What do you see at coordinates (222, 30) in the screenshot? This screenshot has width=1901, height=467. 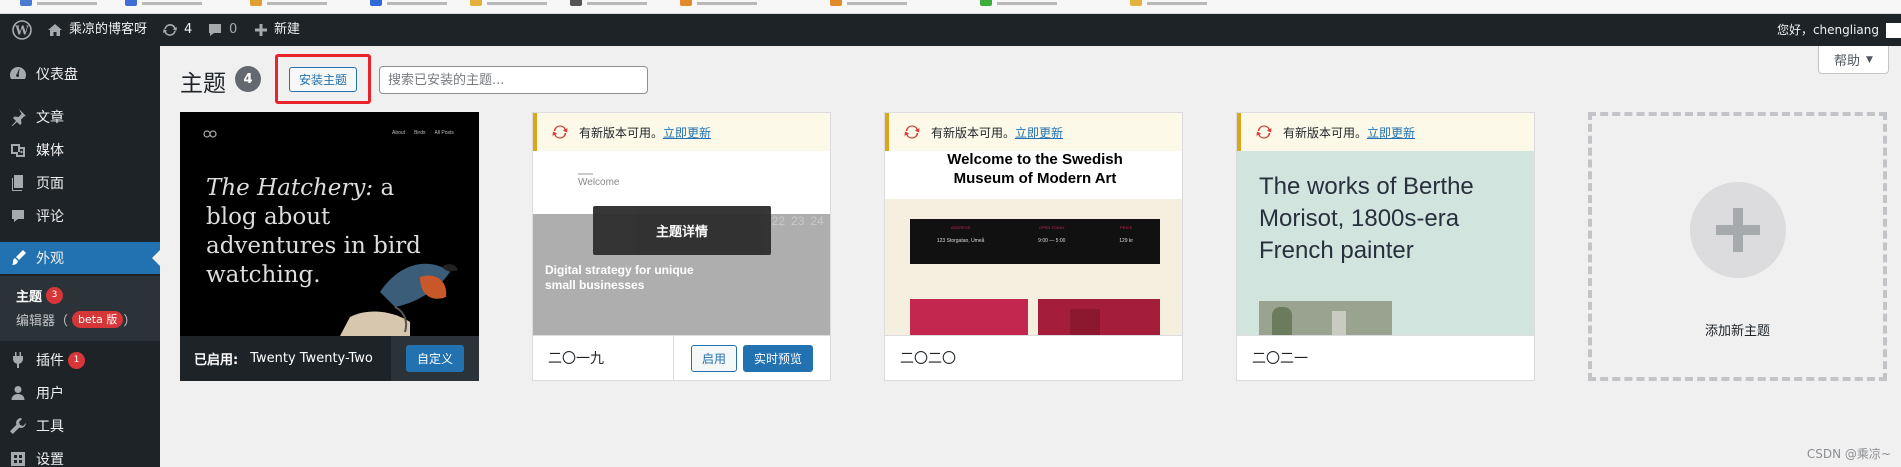 I see `comments-link: 0` at bounding box center [222, 30].